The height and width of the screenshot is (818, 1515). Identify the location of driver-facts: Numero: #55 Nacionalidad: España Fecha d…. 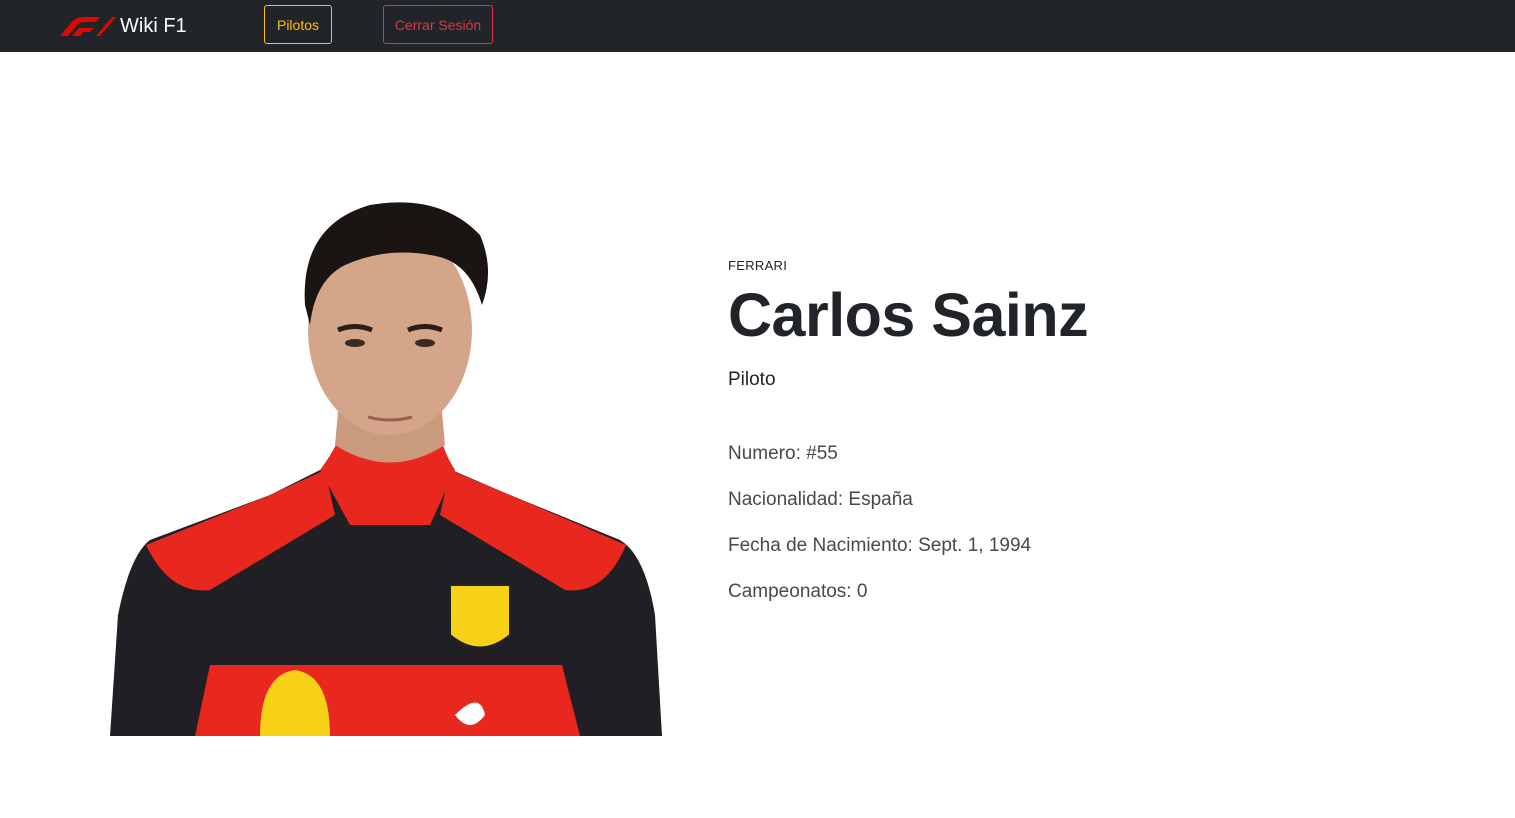
(908, 535).